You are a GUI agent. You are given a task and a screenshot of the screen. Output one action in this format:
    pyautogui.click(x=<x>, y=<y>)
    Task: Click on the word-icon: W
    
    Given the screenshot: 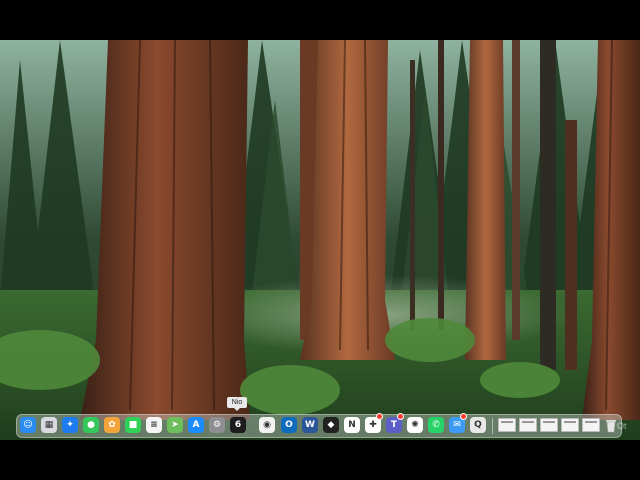 What is the action you would take?
    pyautogui.click(x=310, y=425)
    